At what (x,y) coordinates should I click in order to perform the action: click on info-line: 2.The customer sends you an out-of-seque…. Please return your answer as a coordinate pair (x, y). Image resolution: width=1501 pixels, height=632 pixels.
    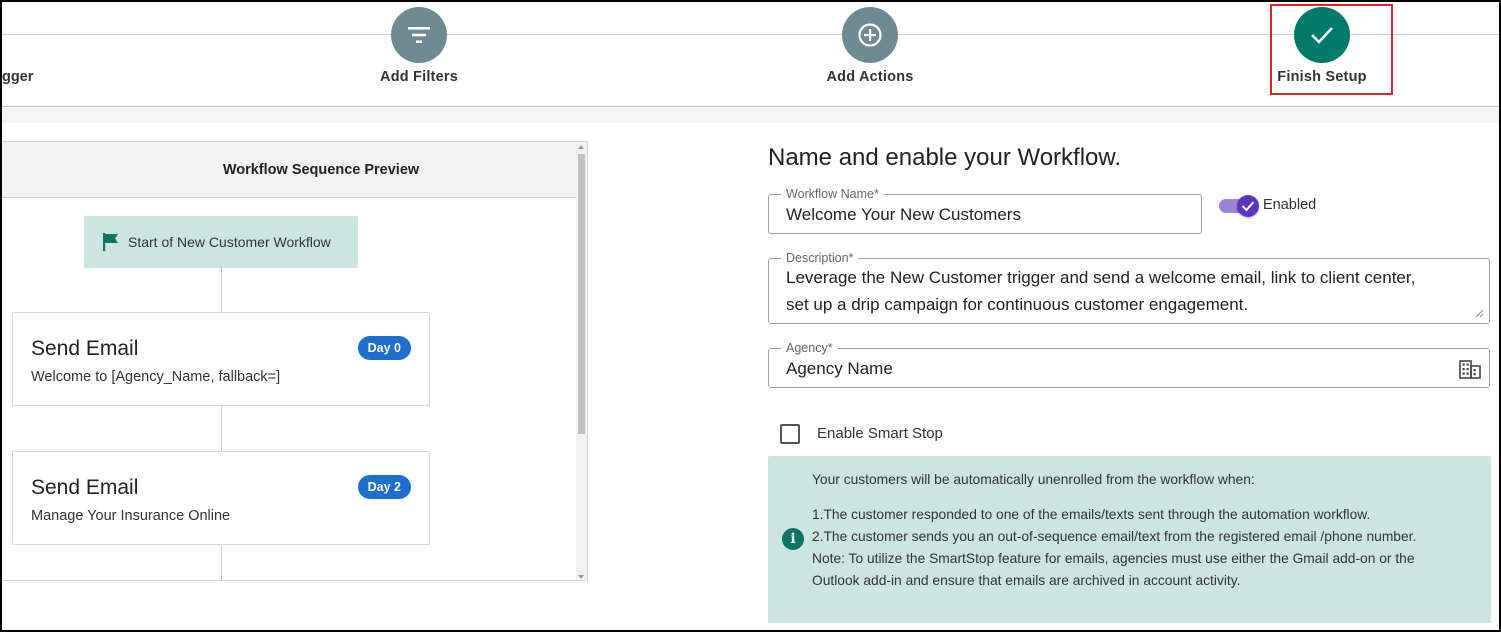
    Looking at the image, I should click on (1114, 536).